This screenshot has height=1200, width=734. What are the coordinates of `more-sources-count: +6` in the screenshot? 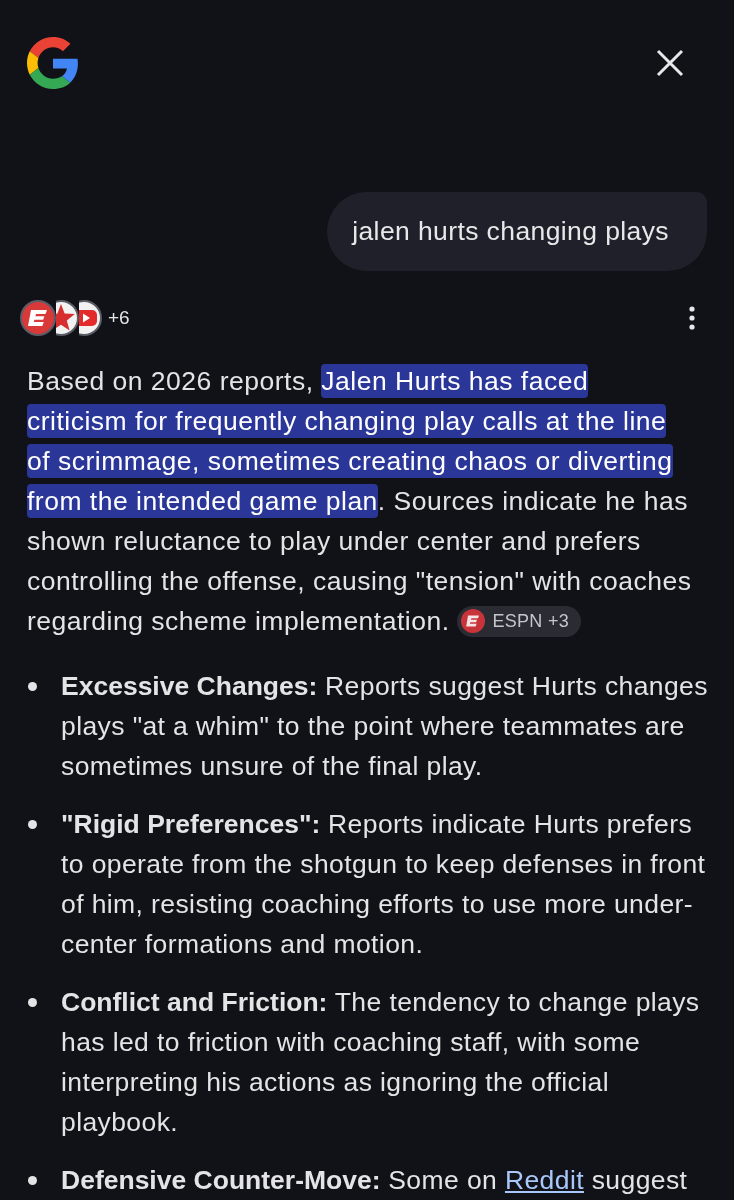 It's located at (119, 318).